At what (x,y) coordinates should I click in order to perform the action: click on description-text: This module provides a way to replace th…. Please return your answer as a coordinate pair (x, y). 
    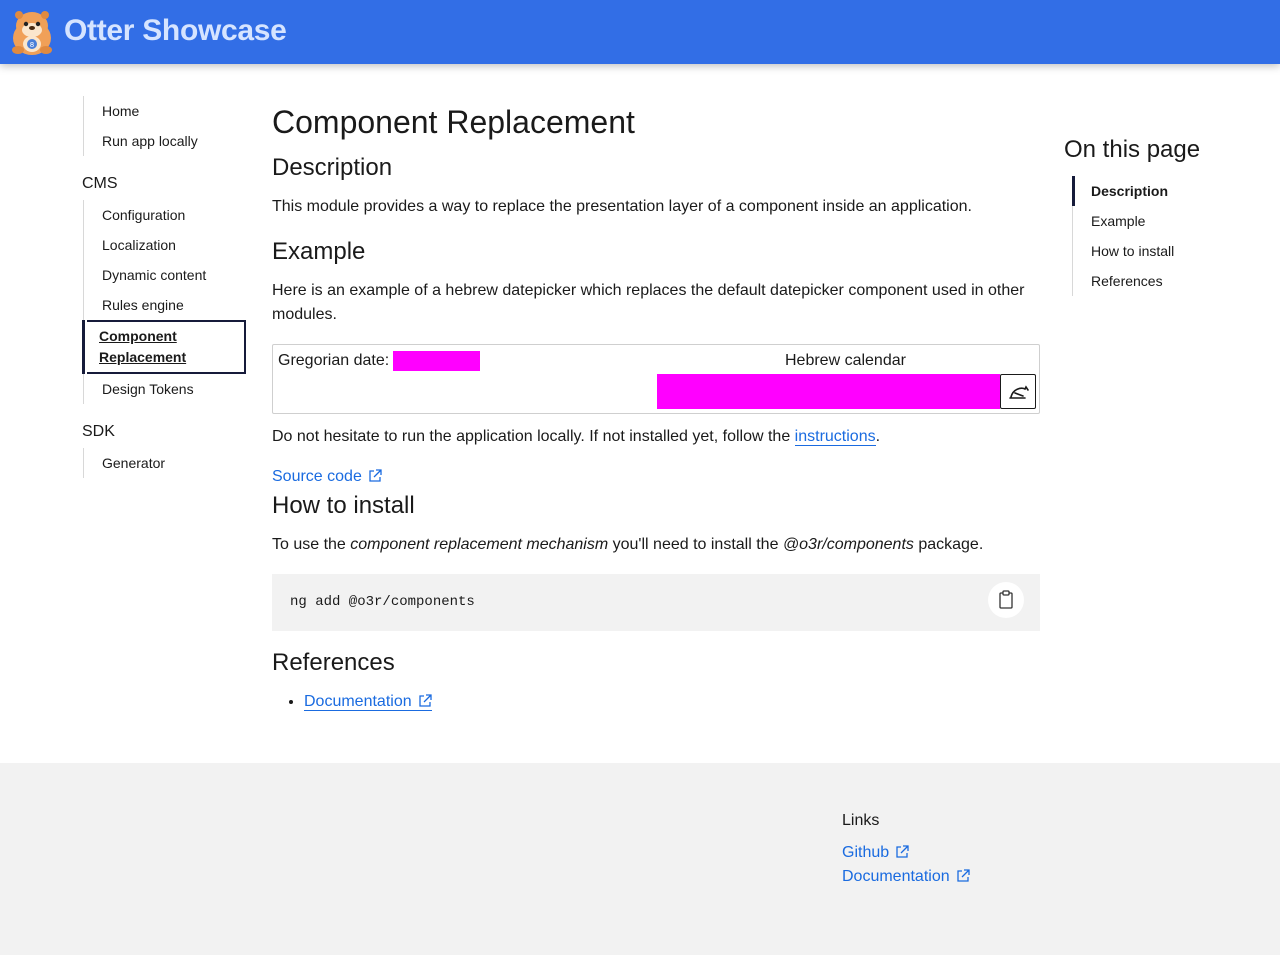
    Looking at the image, I should click on (622, 206).